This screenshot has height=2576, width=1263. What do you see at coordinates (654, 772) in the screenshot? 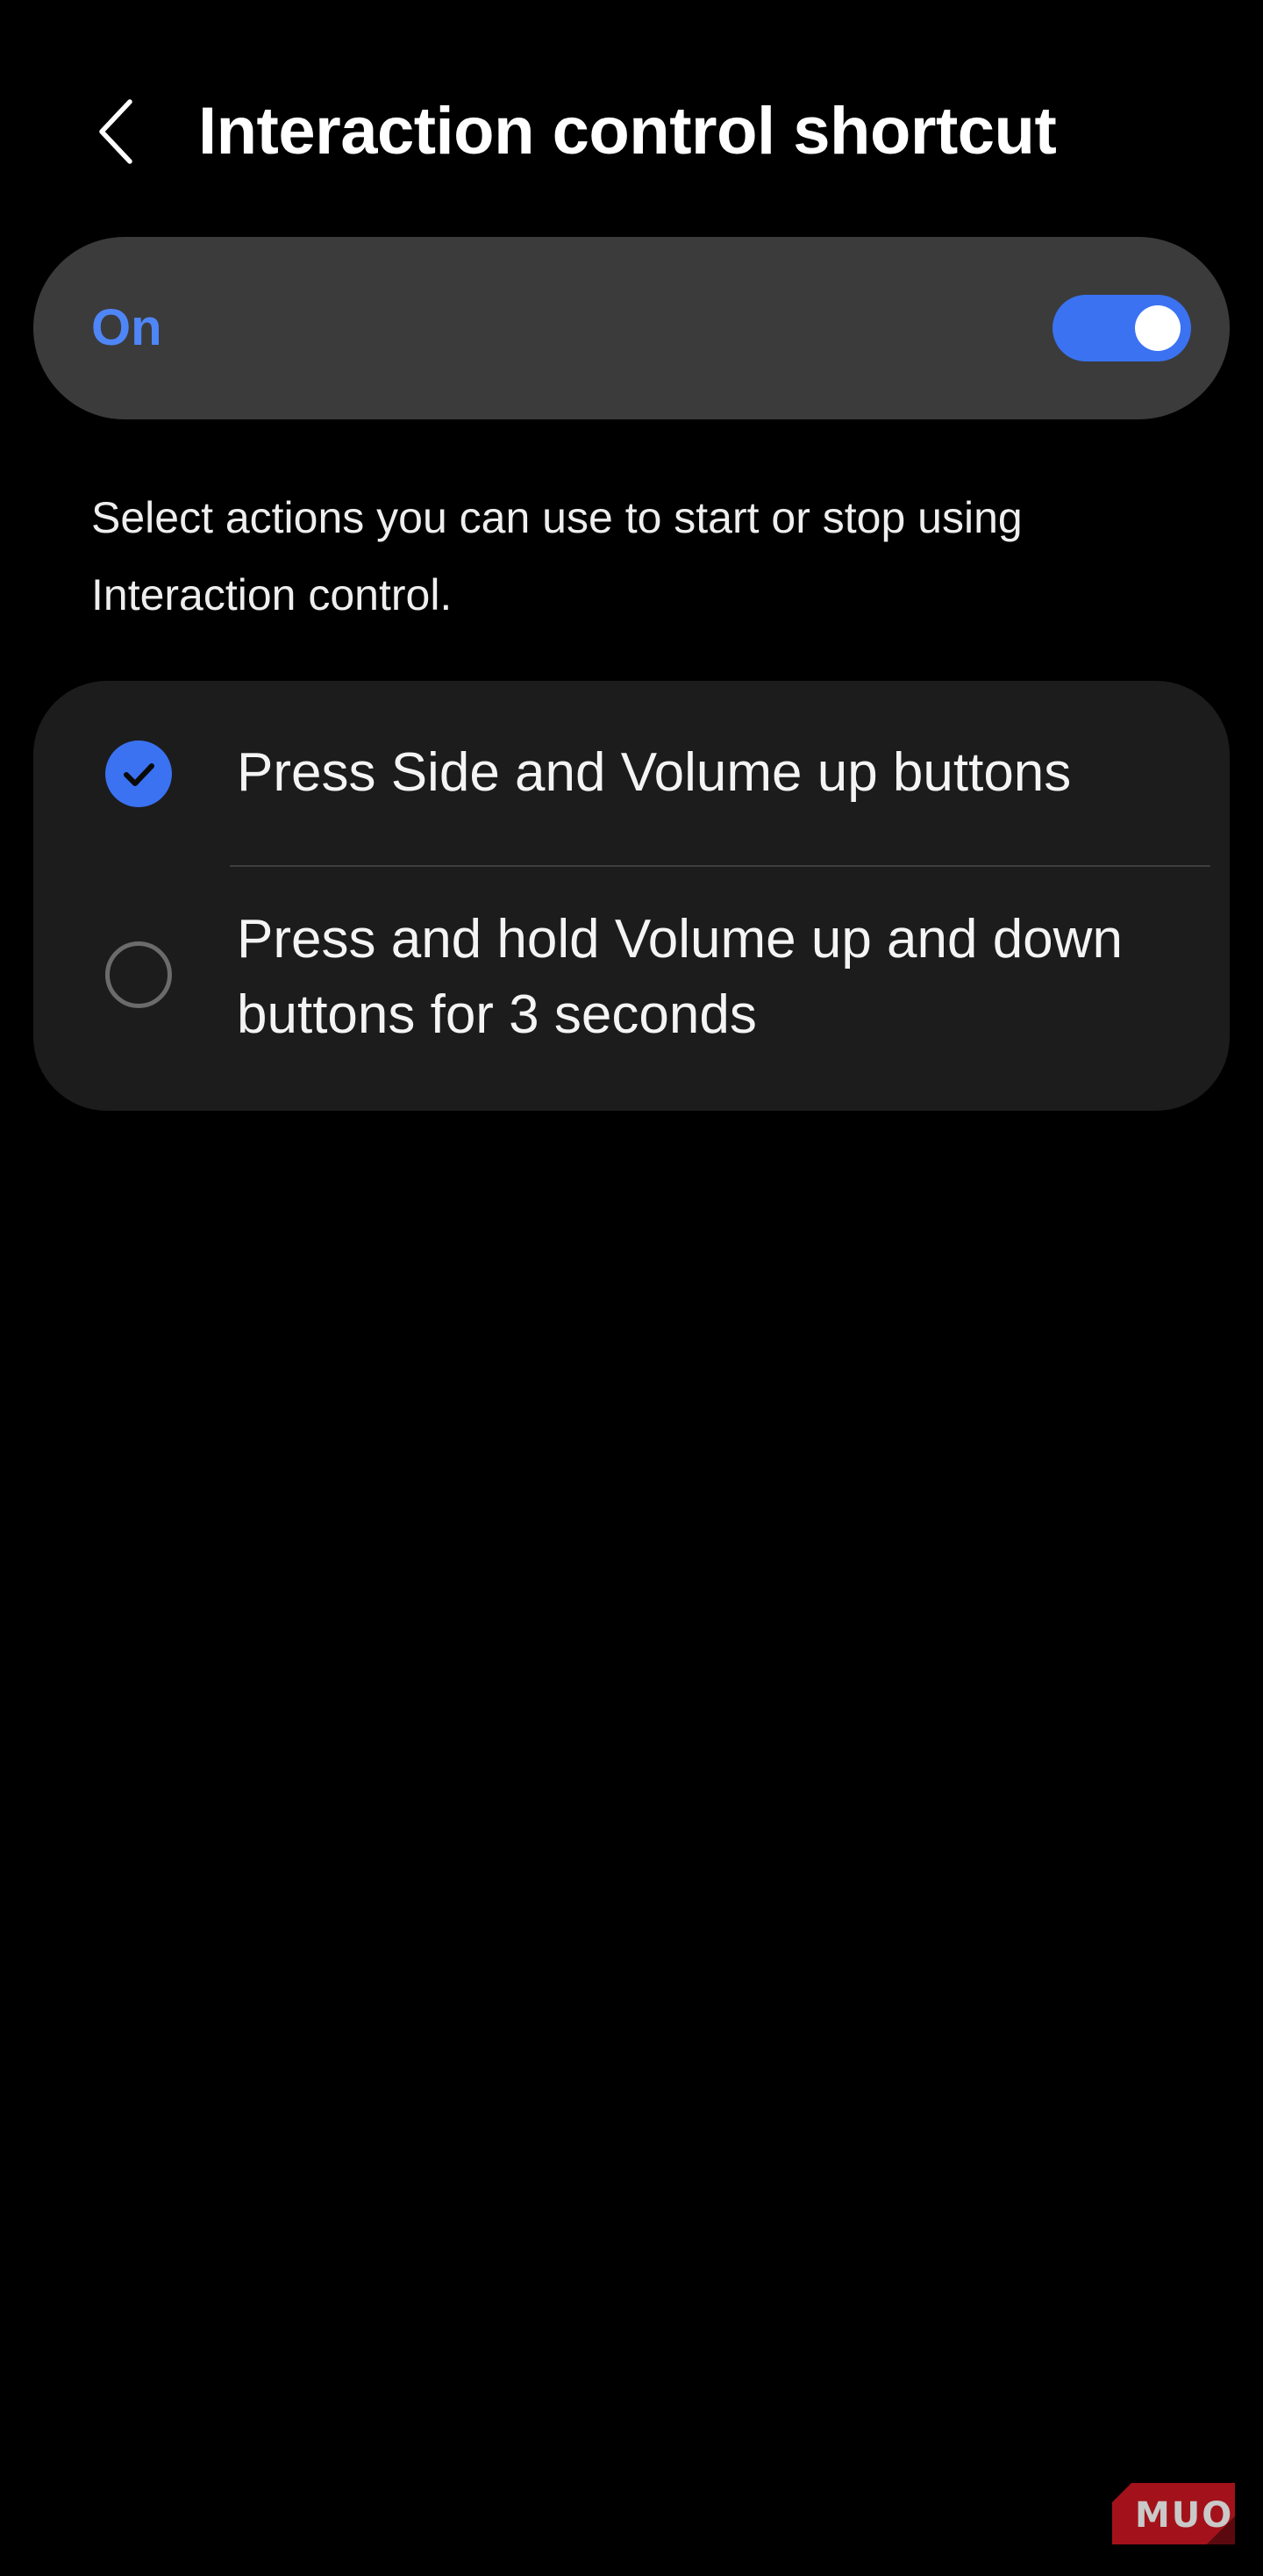
I see `option-label: Press Side and Volume up buttons` at bounding box center [654, 772].